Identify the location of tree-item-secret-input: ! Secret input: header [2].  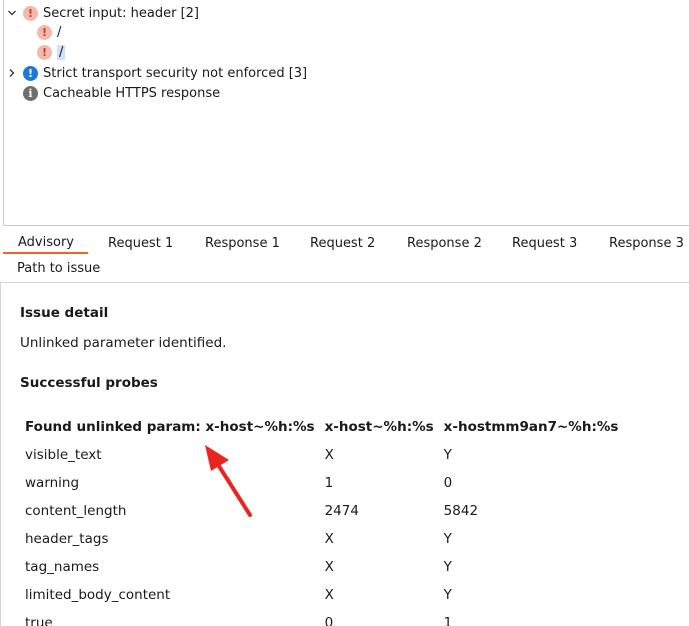
(102, 13).